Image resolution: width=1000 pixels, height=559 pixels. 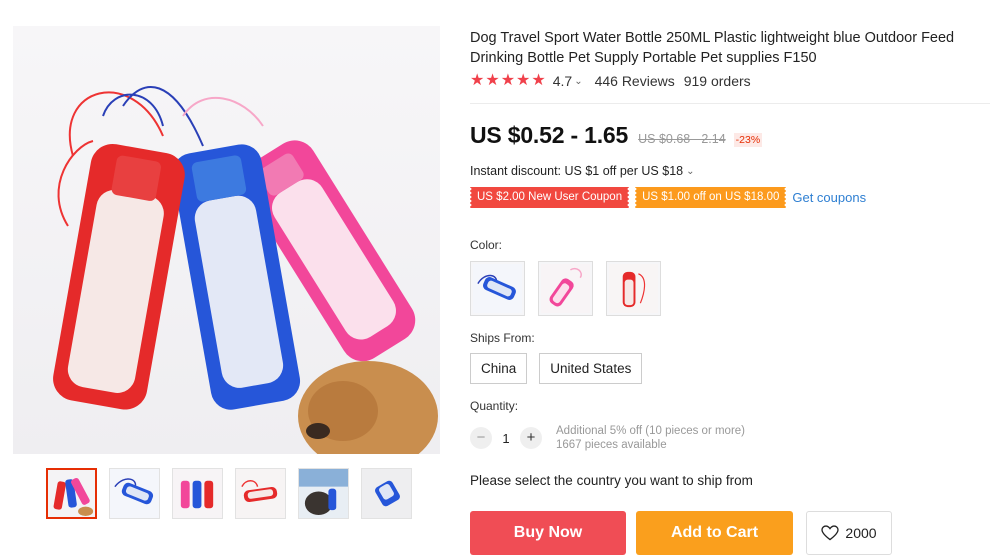 What do you see at coordinates (499, 368) in the screenshot?
I see `ship-option-china: China` at bounding box center [499, 368].